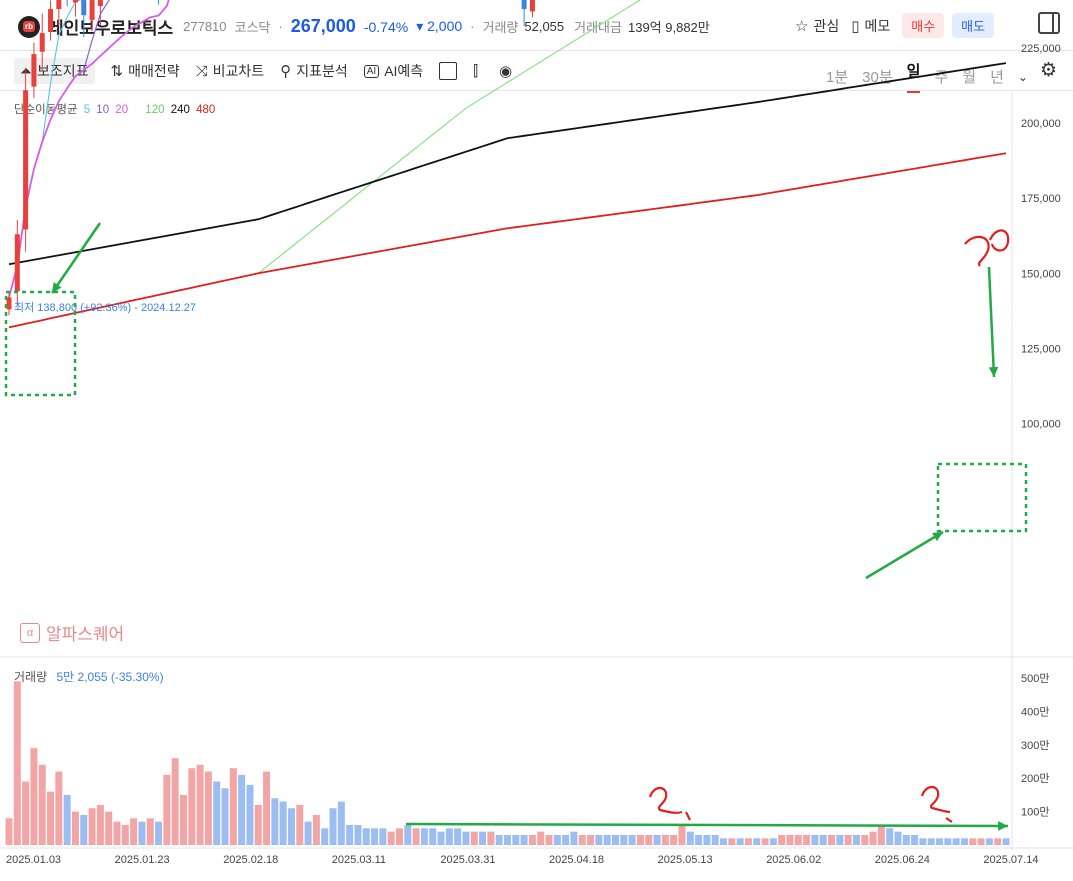  Describe the element at coordinates (904, 555) in the screenshot. I see `annotation-arrow-right` at that location.